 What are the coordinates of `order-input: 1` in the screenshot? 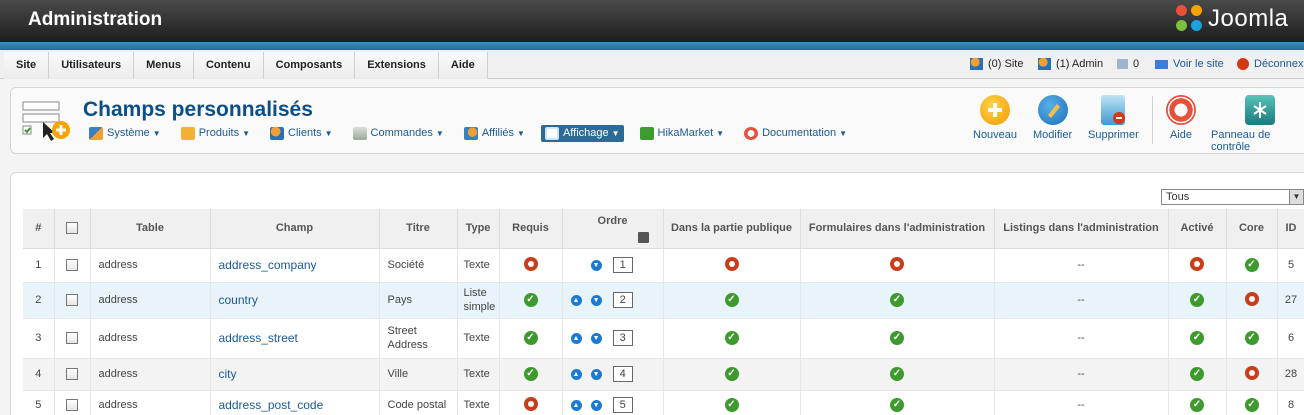 It's located at (622, 265).